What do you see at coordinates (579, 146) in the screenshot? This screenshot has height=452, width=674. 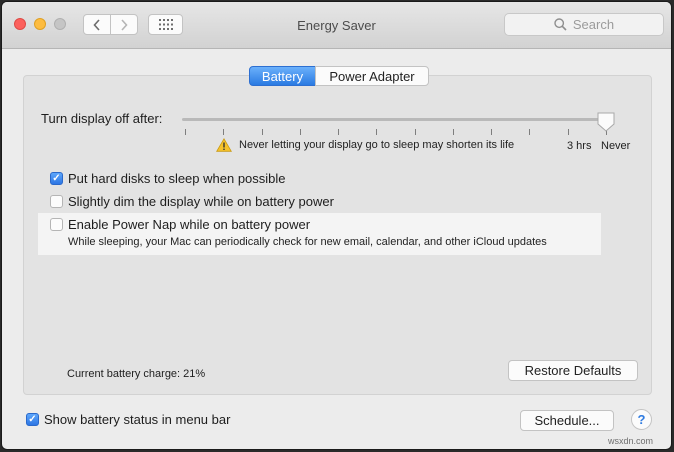 I see `tick-label-3hrs: 3 hrs` at bounding box center [579, 146].